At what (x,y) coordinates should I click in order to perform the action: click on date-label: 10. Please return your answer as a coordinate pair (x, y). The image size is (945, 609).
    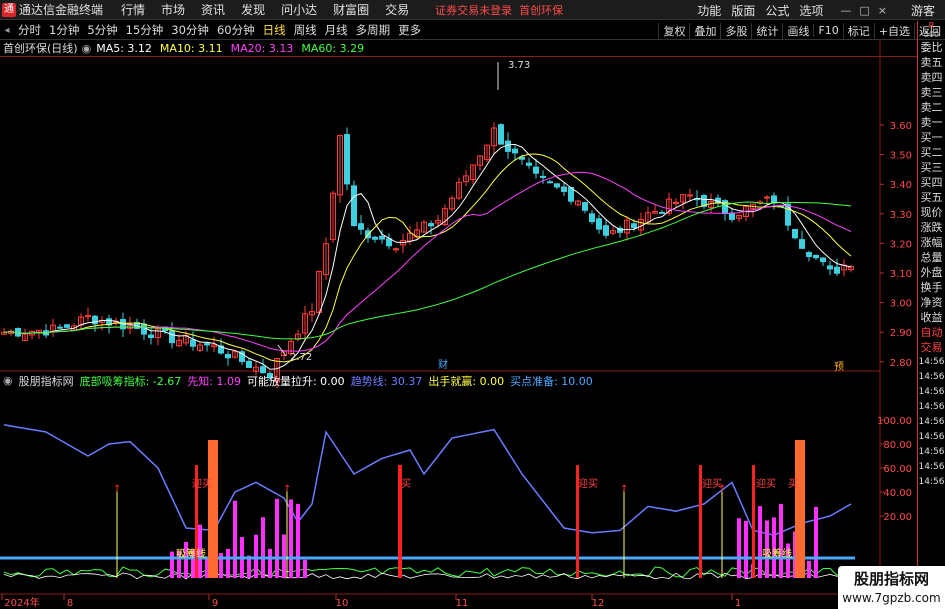
    Looking at the image, I should click on (342, 603).